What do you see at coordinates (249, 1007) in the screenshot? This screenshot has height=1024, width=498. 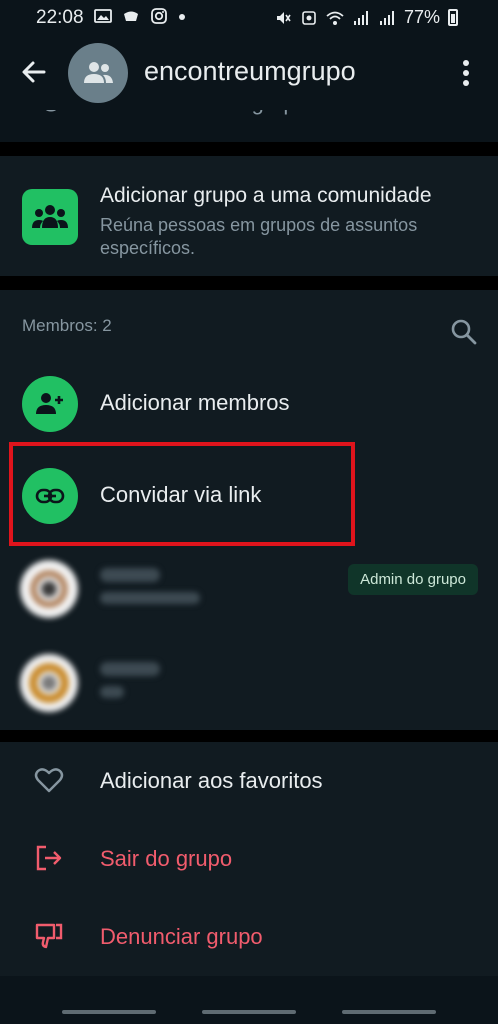 I see `system-nav-bar` at bounding box center [249, 1007].